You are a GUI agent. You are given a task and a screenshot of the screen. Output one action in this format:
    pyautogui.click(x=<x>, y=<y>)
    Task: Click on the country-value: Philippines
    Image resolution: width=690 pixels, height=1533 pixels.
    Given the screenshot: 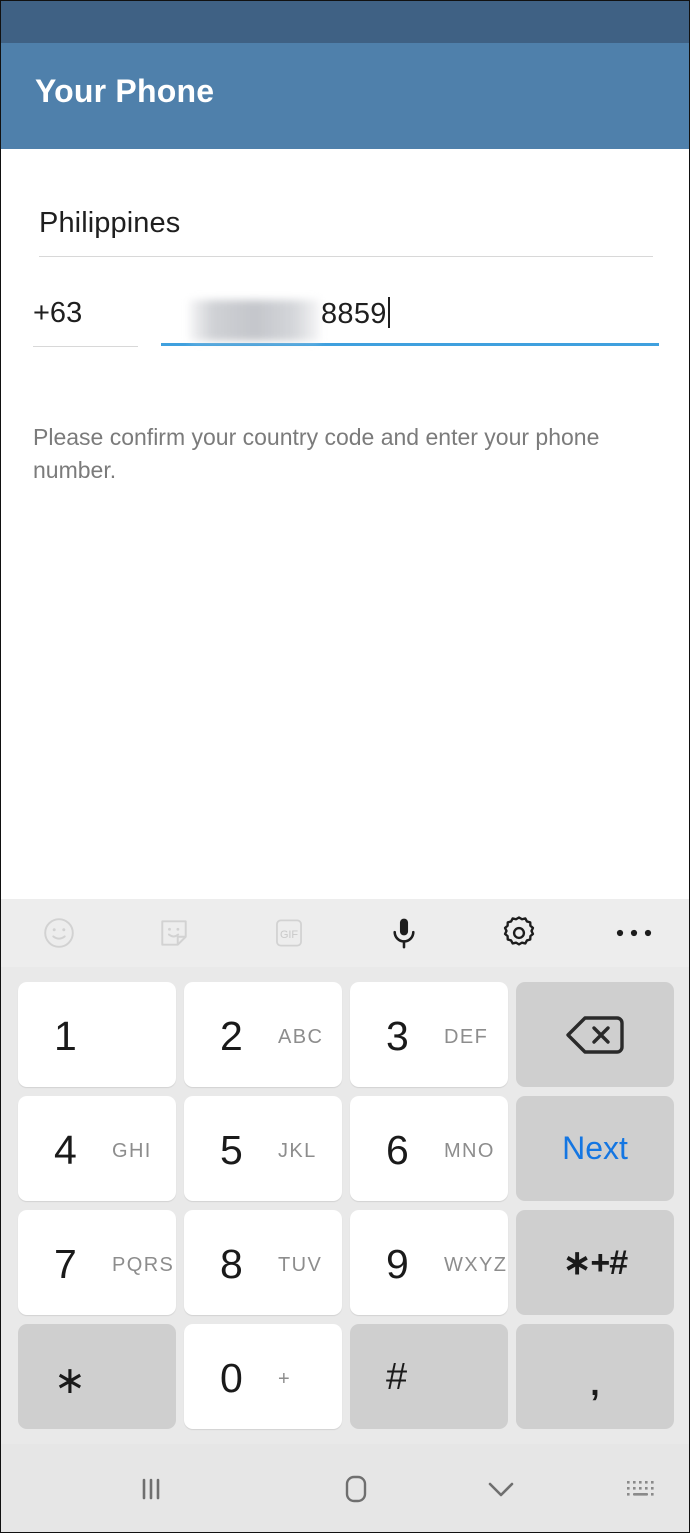 What is the action you would take?
    pyautogui.click(x=110, y=223)
    